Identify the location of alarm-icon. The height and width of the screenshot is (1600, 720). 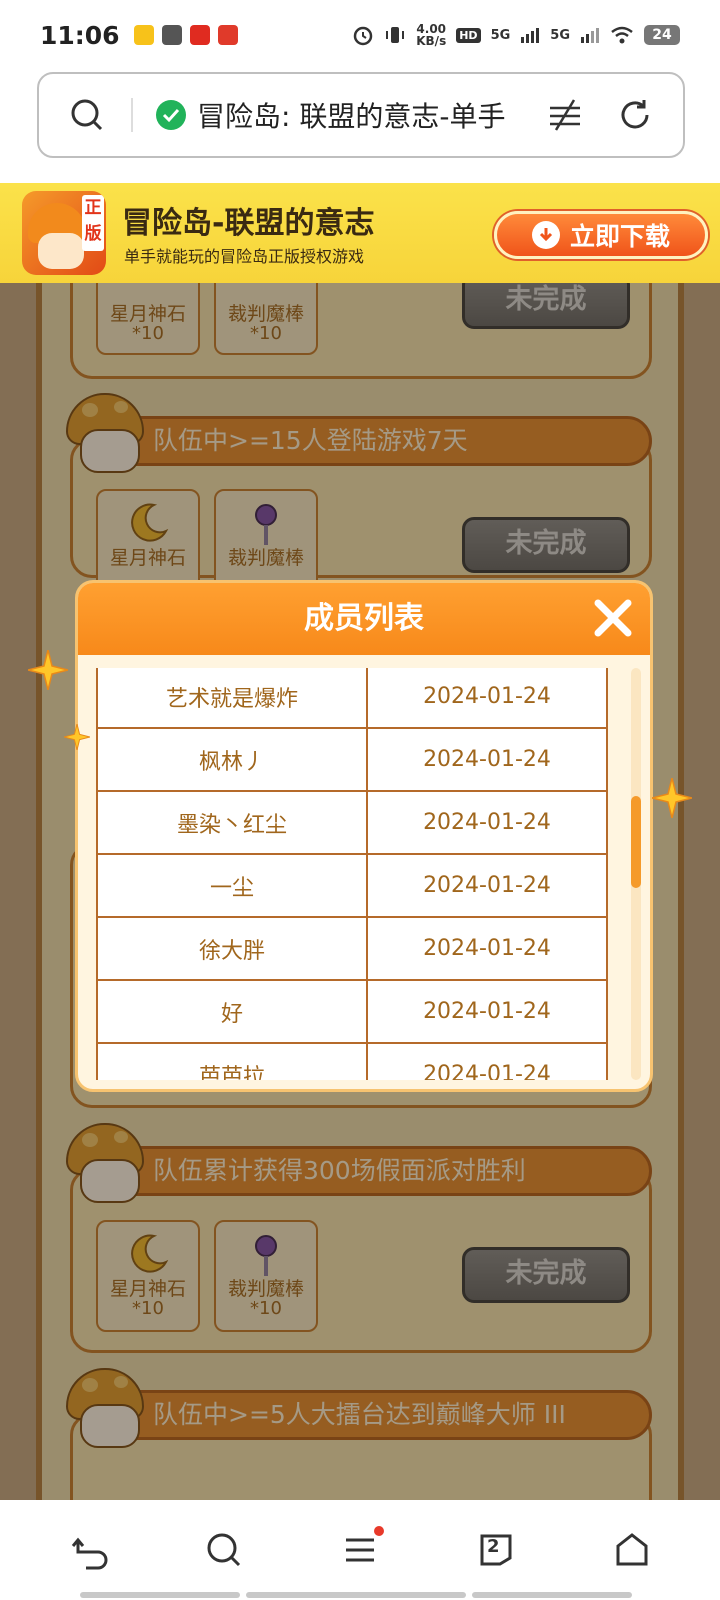
(363, 36).